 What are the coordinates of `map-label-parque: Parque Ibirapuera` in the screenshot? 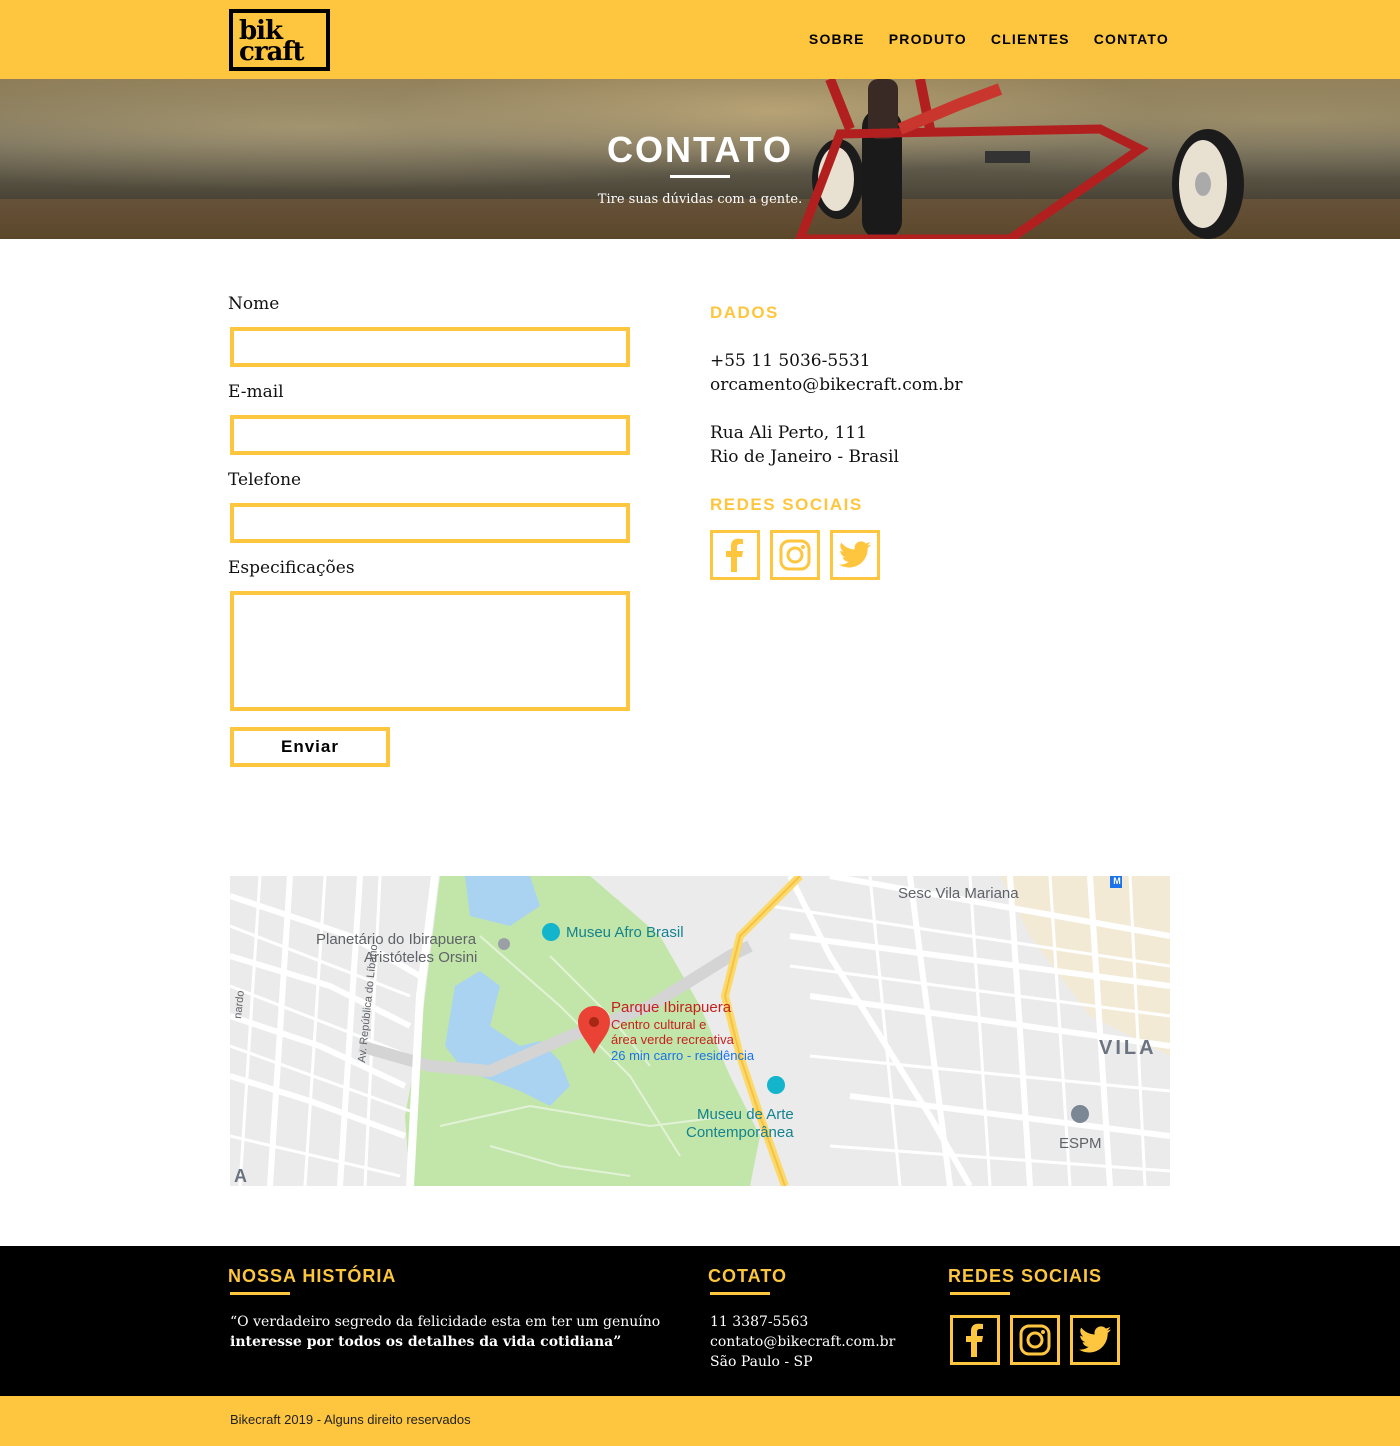 It's located at (671, 1007).